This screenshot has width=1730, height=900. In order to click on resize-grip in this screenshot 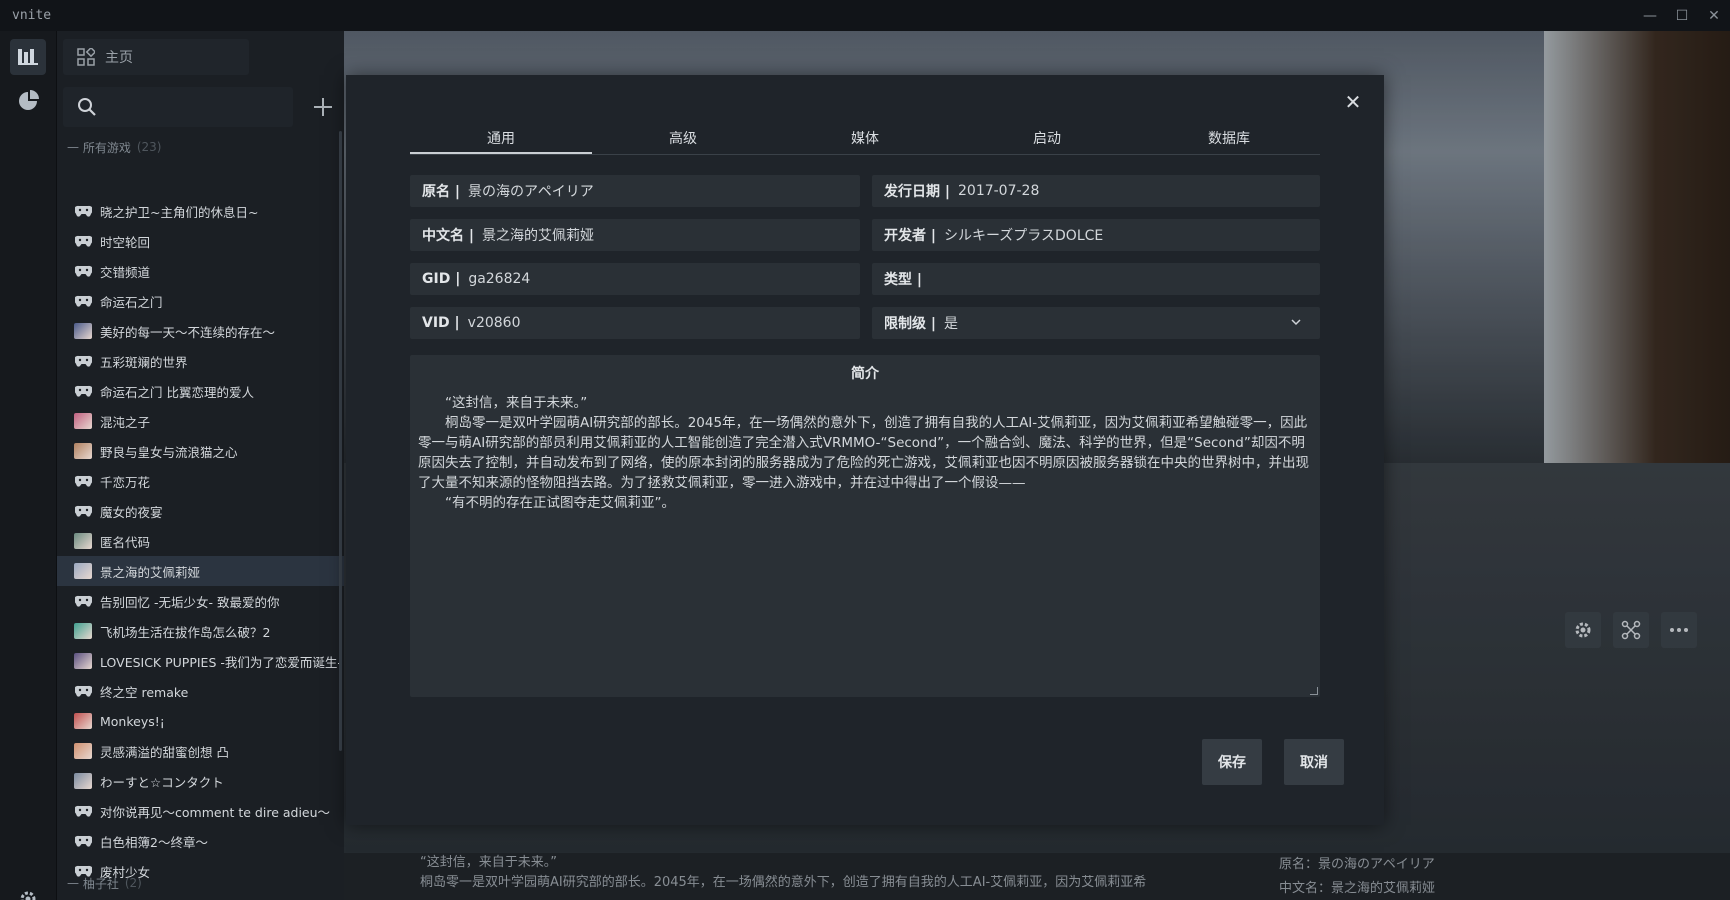, I will do `click(1314, 691)`.